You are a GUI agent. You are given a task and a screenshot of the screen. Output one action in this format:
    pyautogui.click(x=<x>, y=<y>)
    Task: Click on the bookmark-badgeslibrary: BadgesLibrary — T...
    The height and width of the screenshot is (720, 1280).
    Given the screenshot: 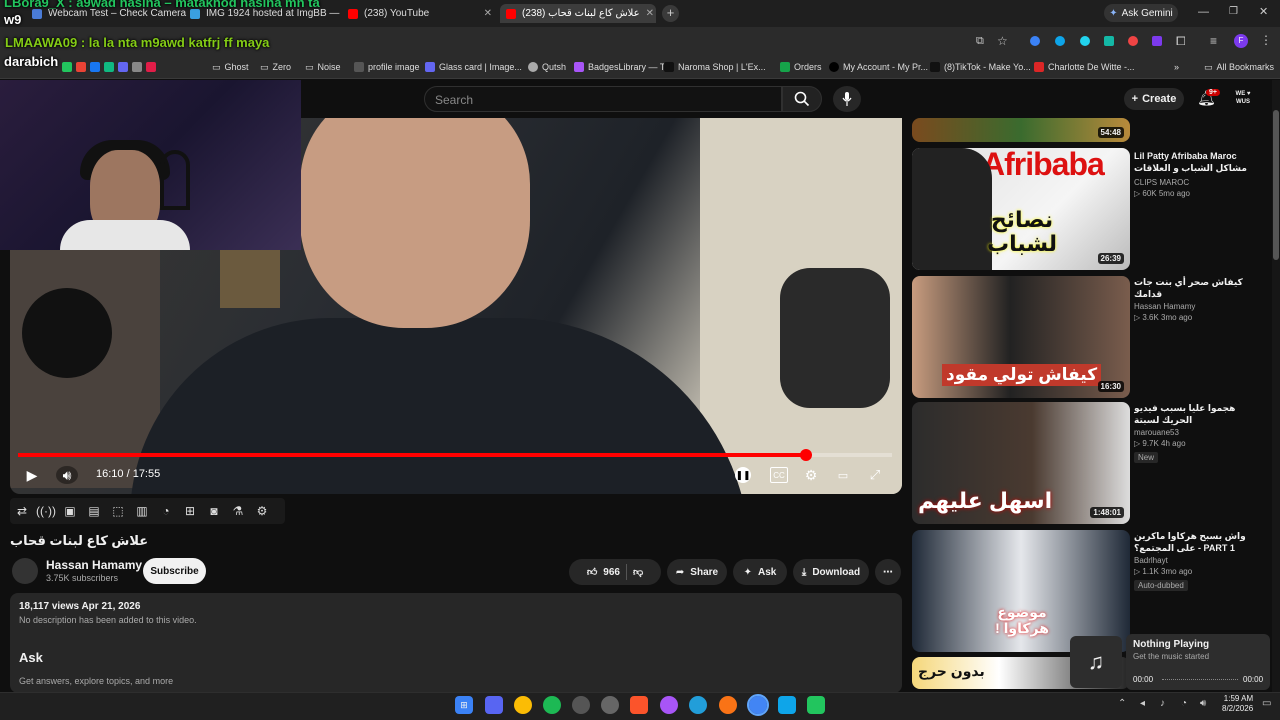 What is the action you would take?
    pyautogui.click(x=623, y=67)
    